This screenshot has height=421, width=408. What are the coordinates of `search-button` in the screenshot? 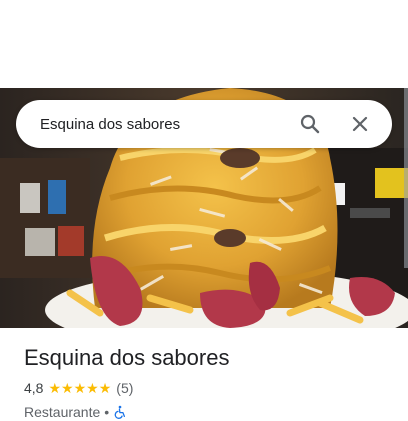 It's located at (310, 124).